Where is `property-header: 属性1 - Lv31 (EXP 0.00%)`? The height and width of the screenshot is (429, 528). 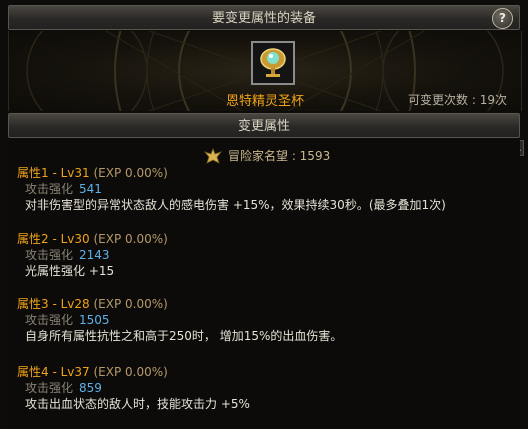
property-header: 属性1 - Lv31 (EXP 0.00%) is located at coordinates (231, 173).